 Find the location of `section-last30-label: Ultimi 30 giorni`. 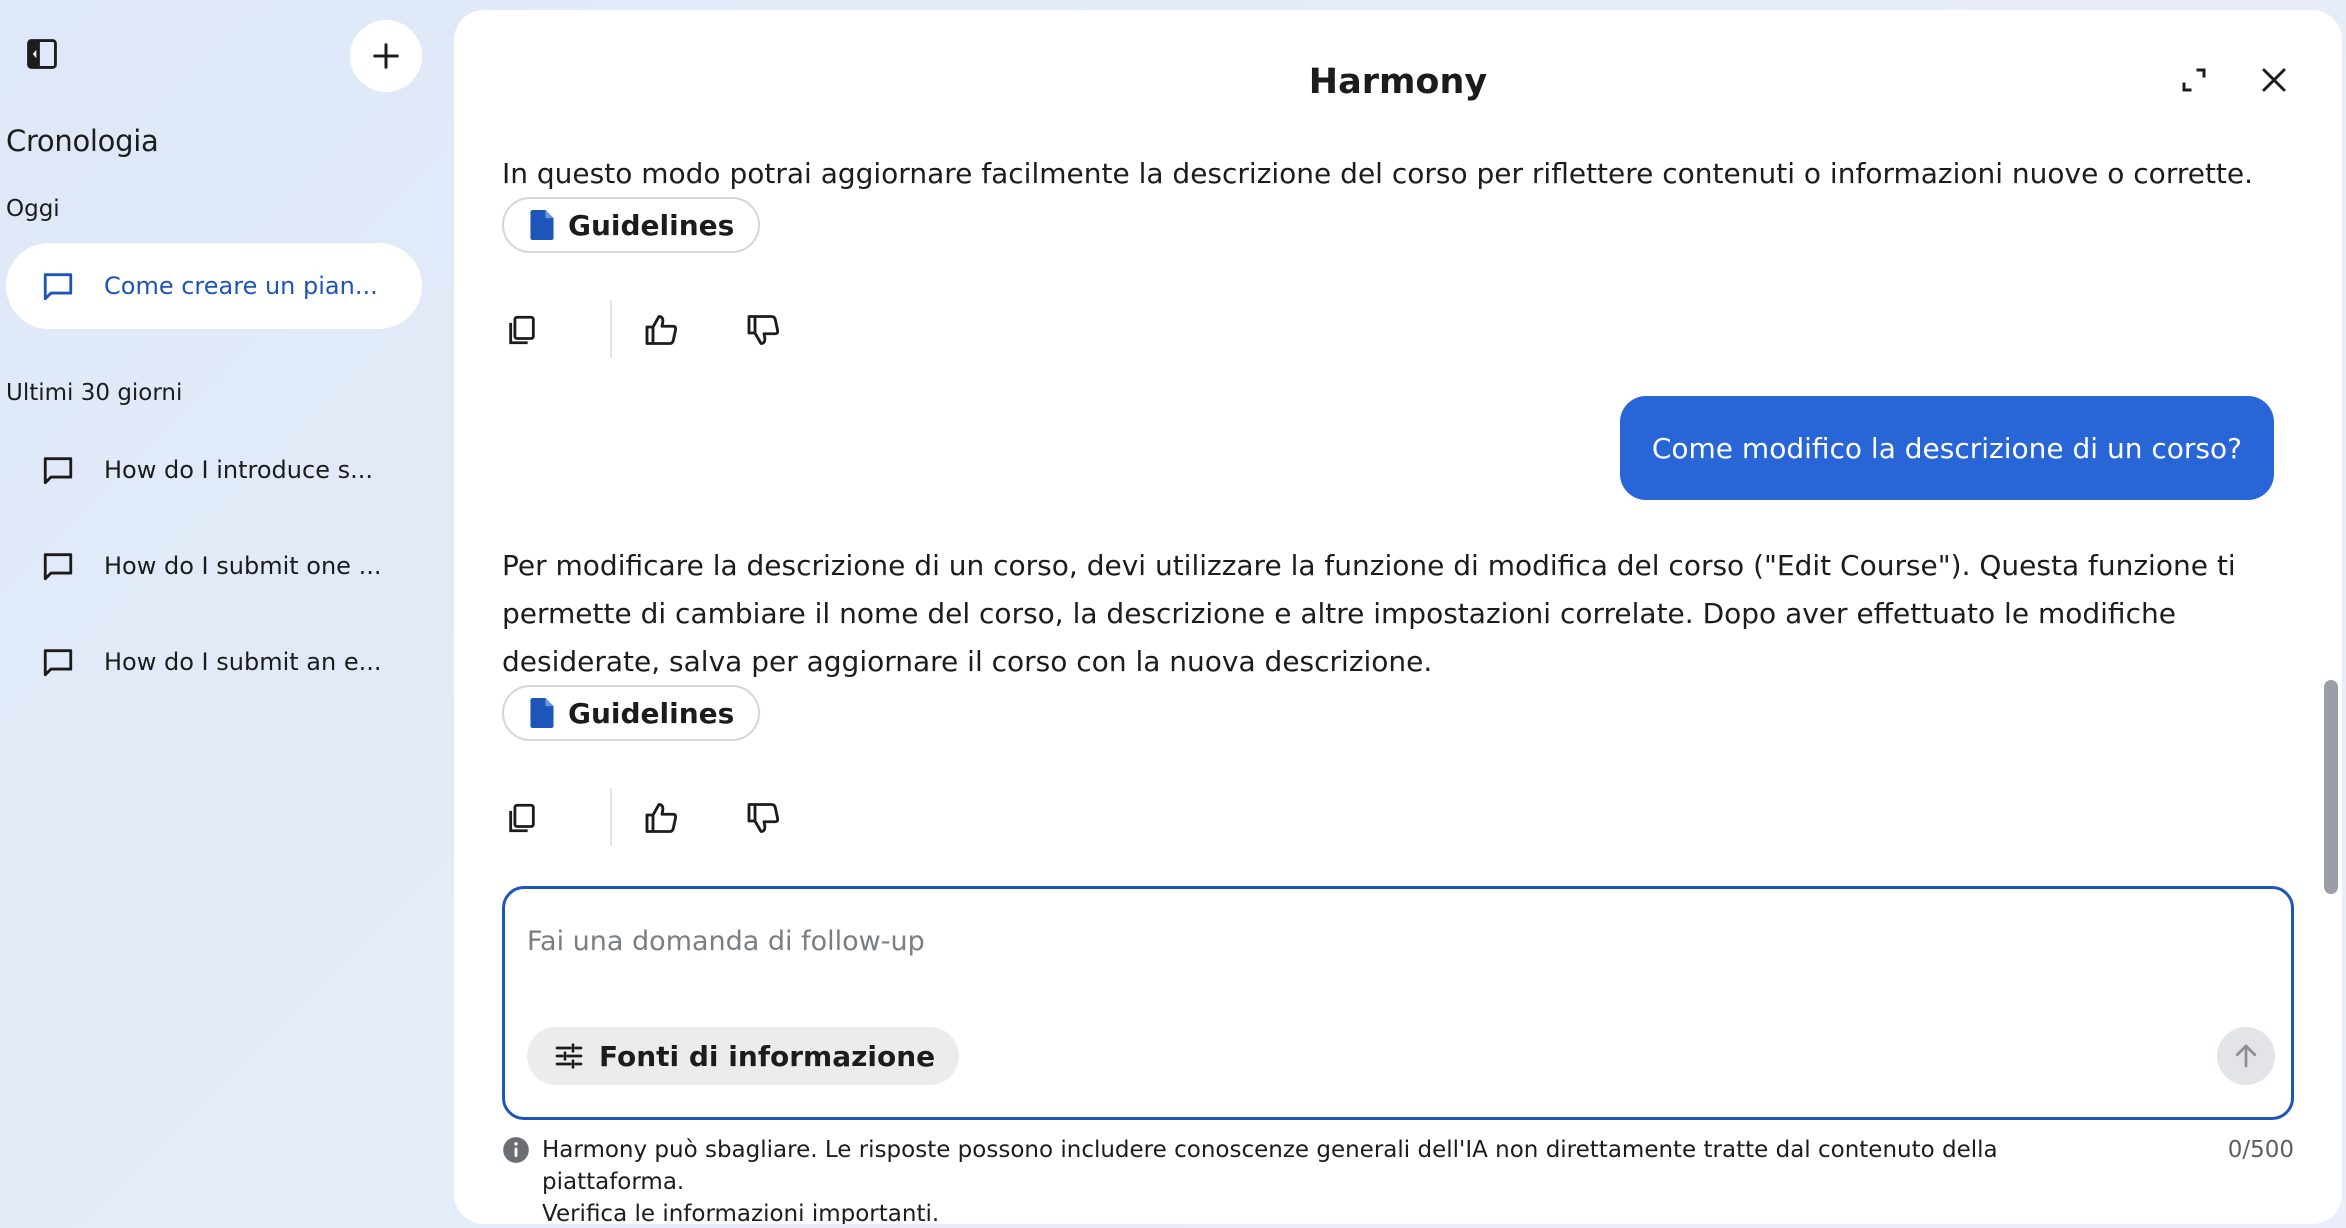

section-last30-label: Ultimi 30 giorni is located at coordinates (94, 393).